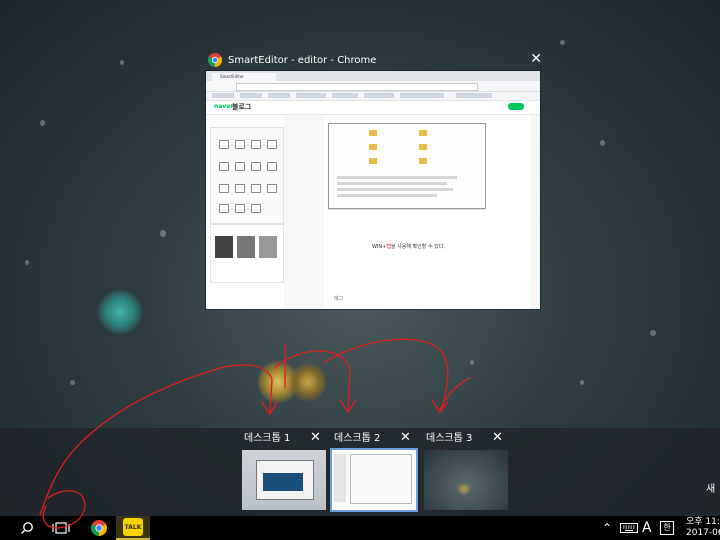  I want to click on clock-time: 오후 11:, so click(703, 522).